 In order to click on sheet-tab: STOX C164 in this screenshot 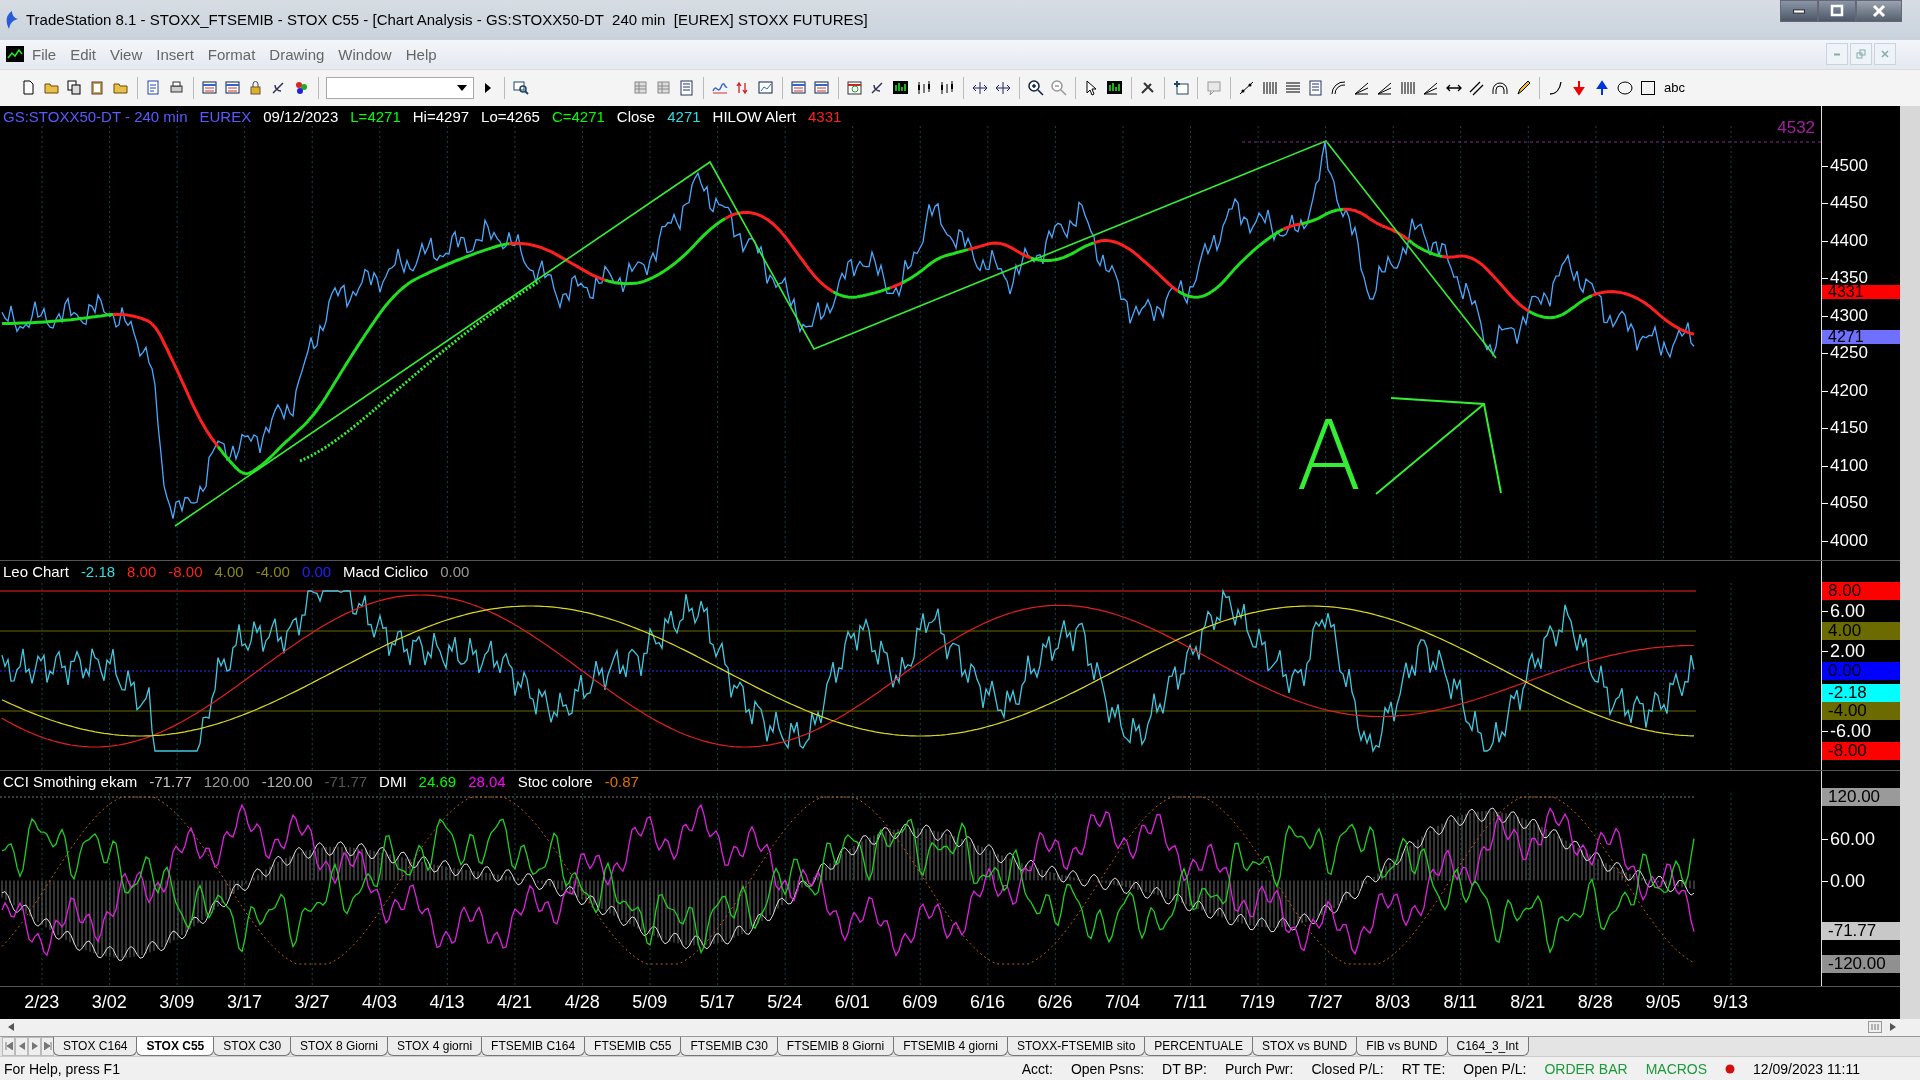, I will do `click(95, 1046)`.